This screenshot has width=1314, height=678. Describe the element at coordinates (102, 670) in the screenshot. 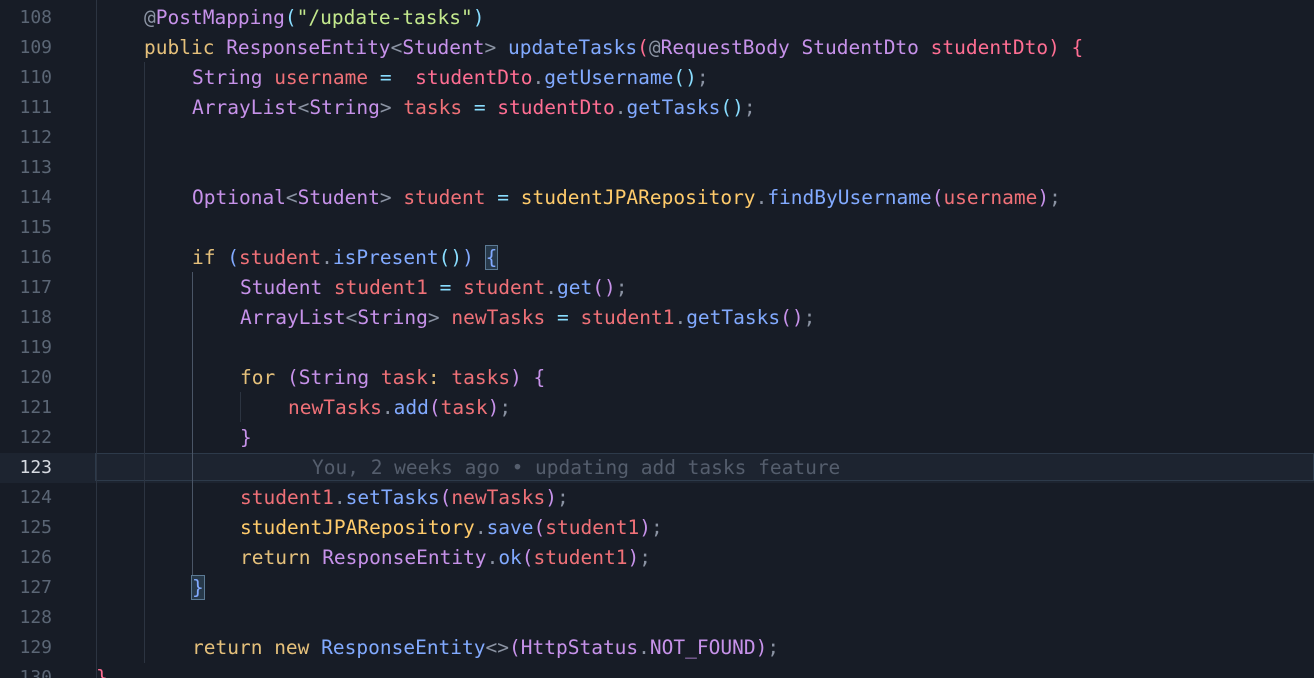

I see `code-line-130: }` at that location.